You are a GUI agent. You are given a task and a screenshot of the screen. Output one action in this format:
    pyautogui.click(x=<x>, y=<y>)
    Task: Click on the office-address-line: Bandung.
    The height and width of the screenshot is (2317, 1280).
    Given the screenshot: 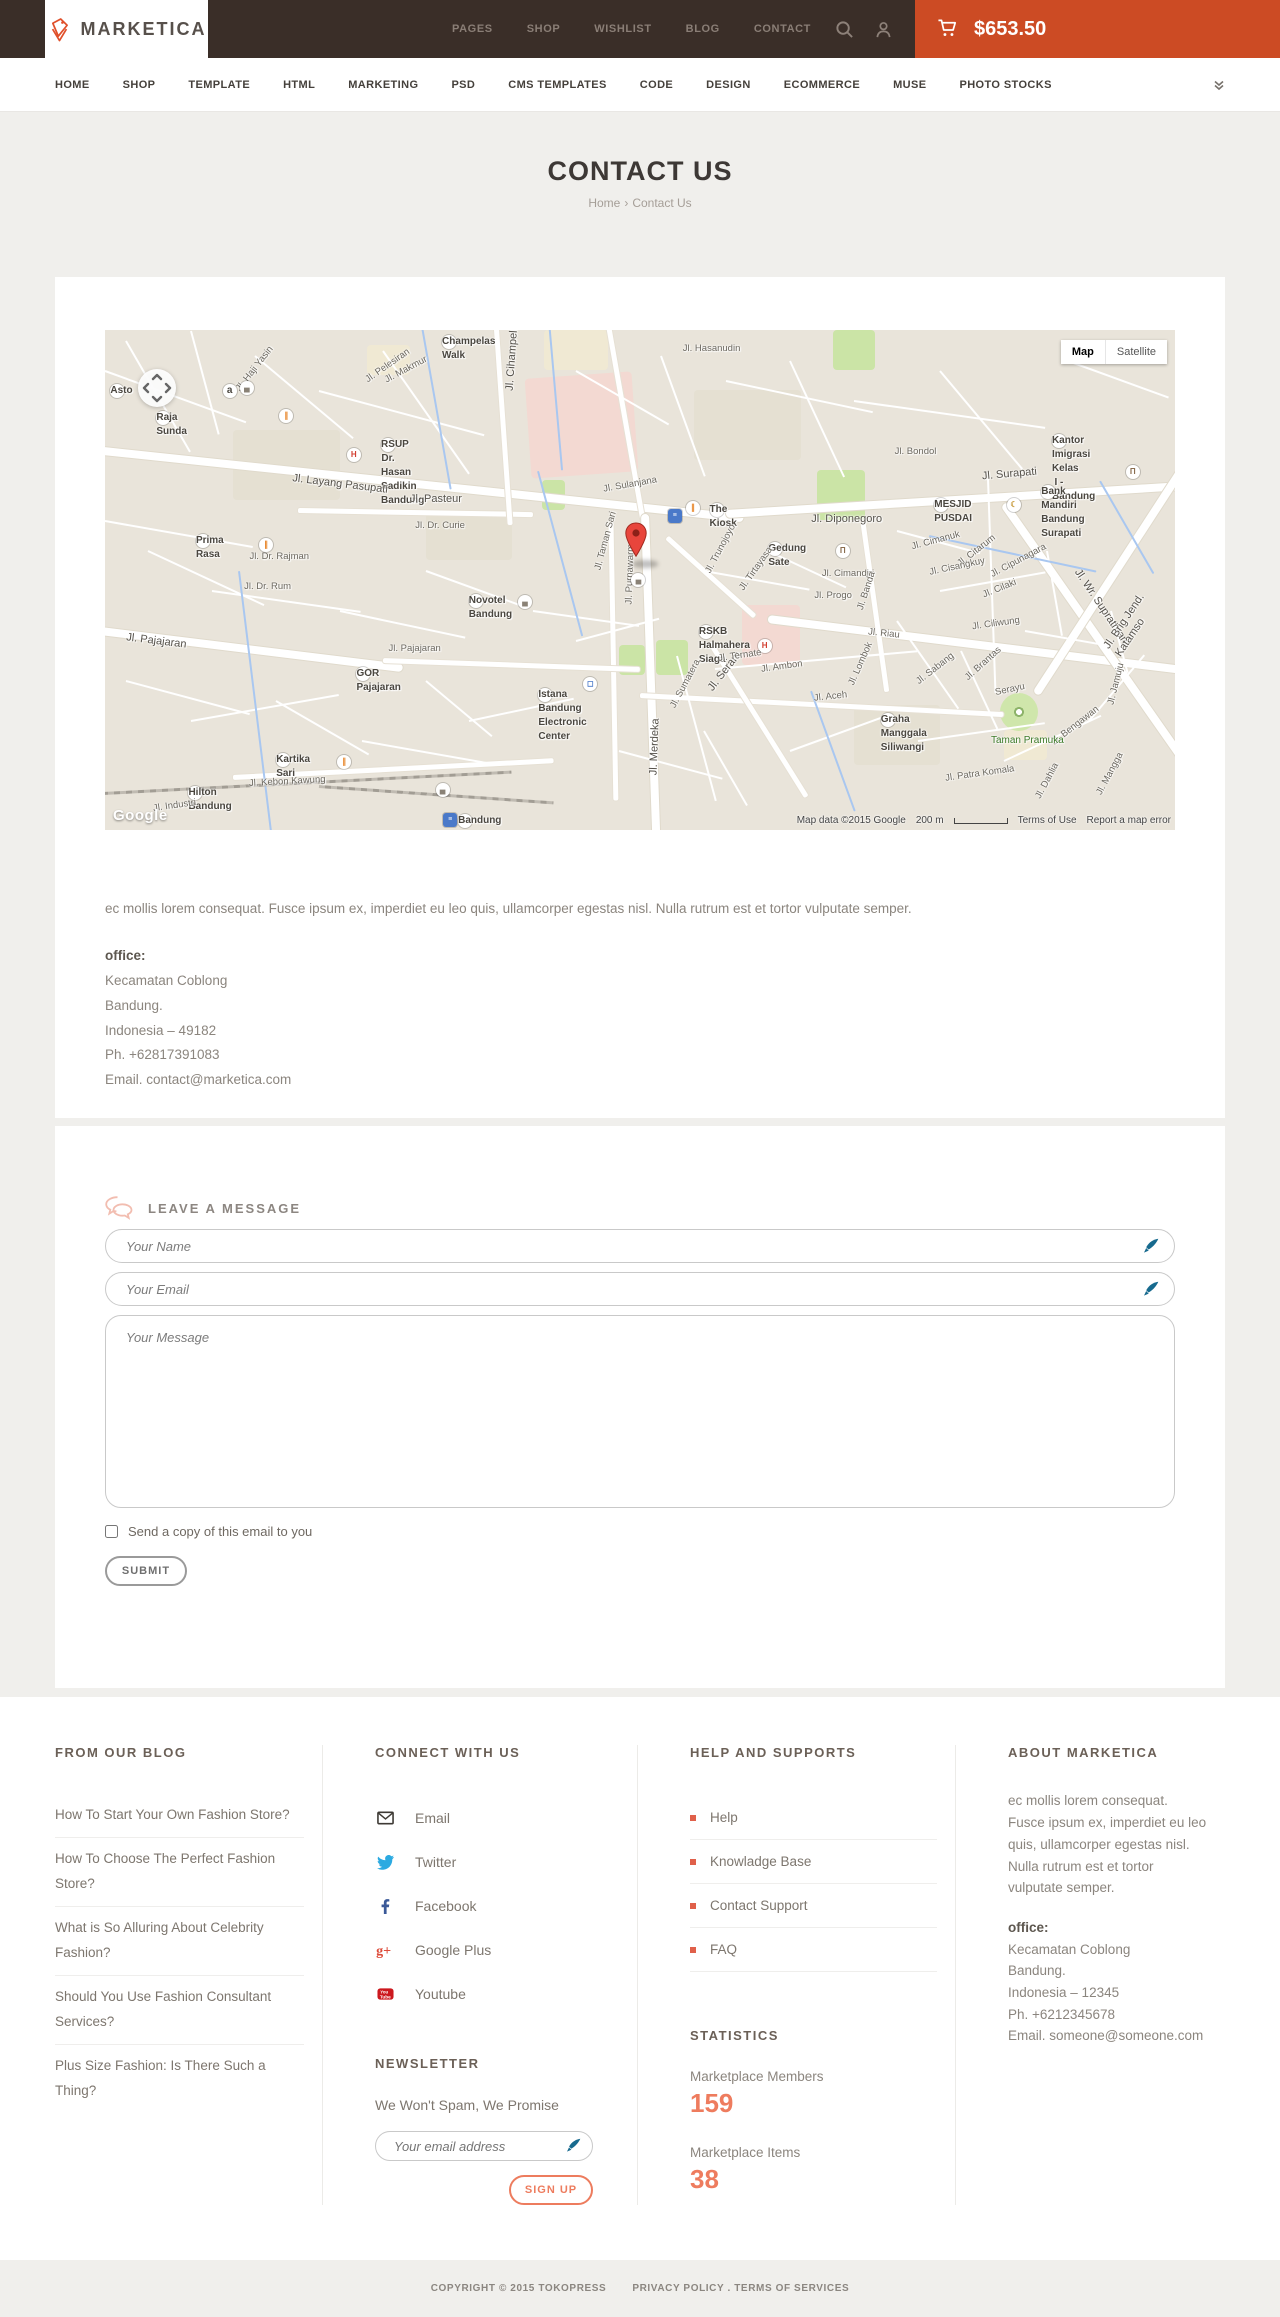 What is the action you would take?
    pyautogui.click(x=1037, y=1971)
    